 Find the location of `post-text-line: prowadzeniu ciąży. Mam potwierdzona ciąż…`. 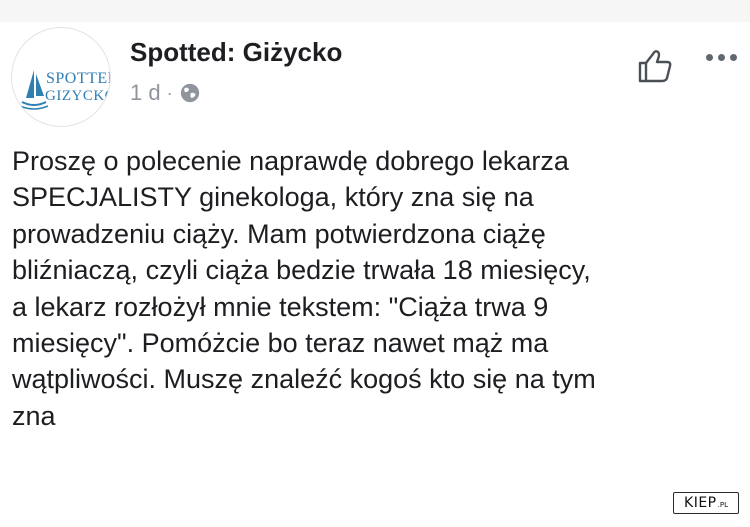

post-text-line: prowadzeniu ciąży. Mam potwierdzona ciąż… is located at coordinates (279, 233).